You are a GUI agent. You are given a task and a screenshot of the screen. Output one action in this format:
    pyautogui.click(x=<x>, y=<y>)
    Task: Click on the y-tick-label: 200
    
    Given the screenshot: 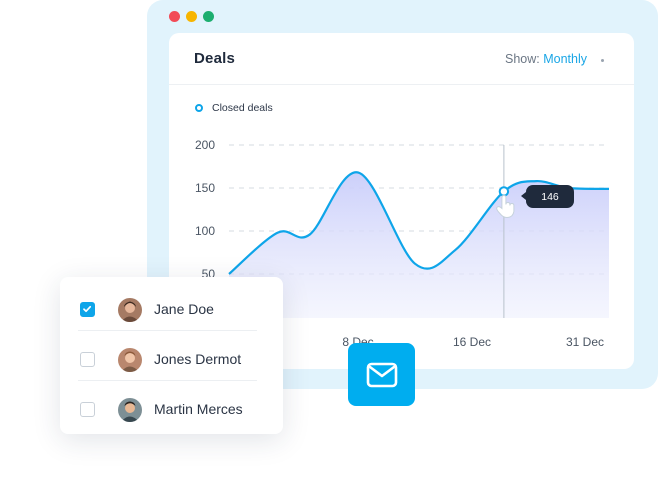 What is the action you would take?
    pyautogui.click(x=205, y=145)
    